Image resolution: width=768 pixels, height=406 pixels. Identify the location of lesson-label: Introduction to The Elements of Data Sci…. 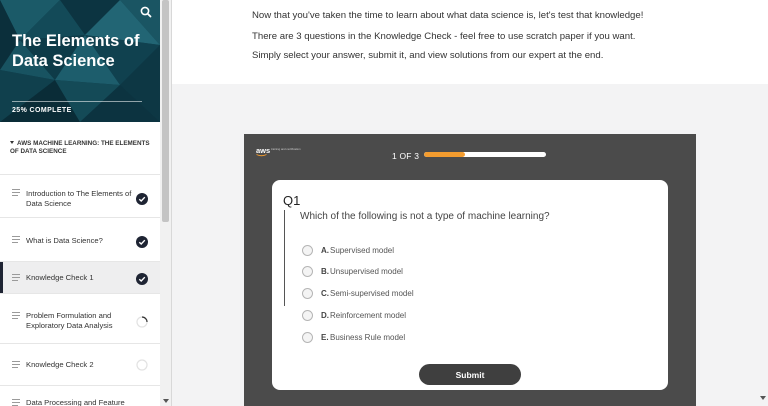
(79, 198).